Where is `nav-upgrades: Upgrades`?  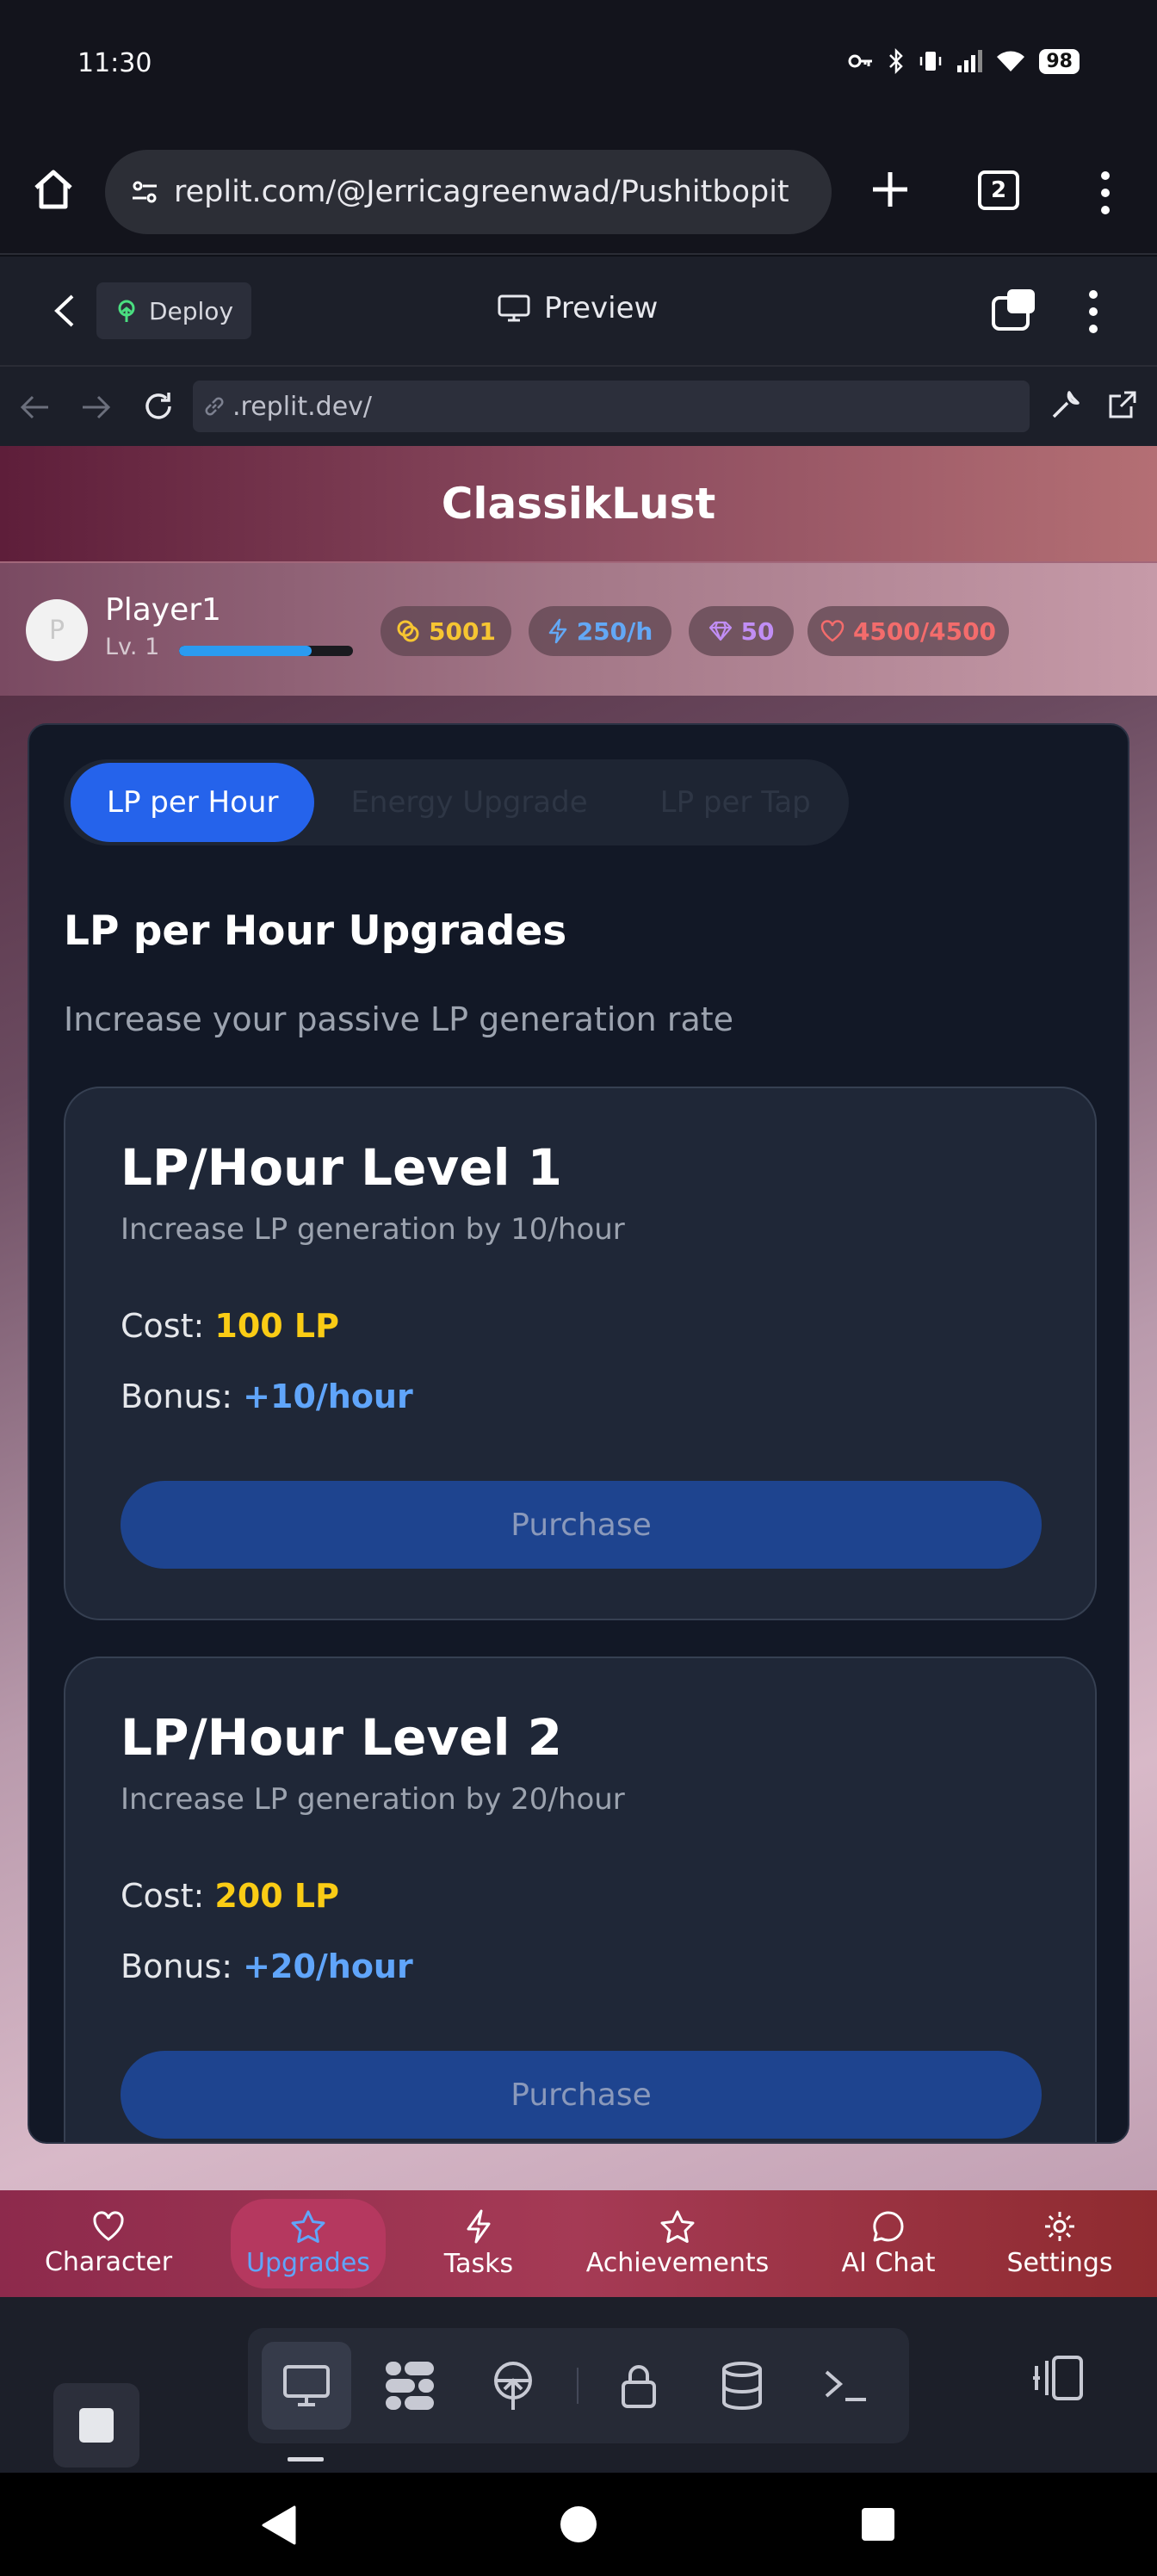 nav-upgrades: Upgrades is located at coordinates (308, 2243).